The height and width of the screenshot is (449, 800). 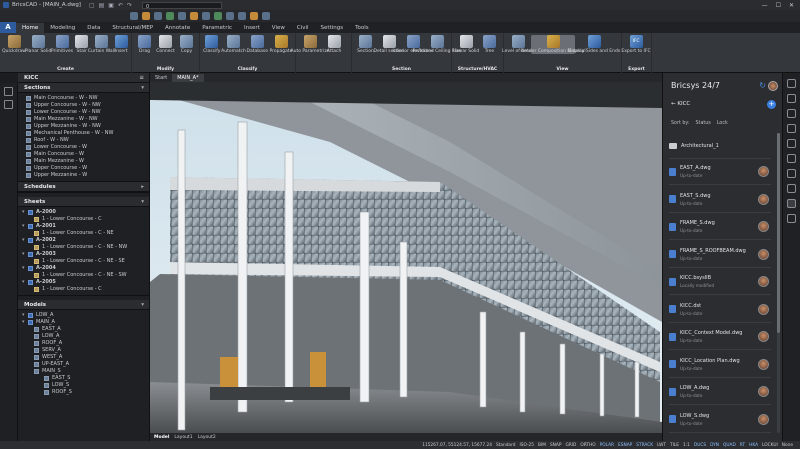 I want to click on folder-item: Architectural_1, so click(x=720, y=146).